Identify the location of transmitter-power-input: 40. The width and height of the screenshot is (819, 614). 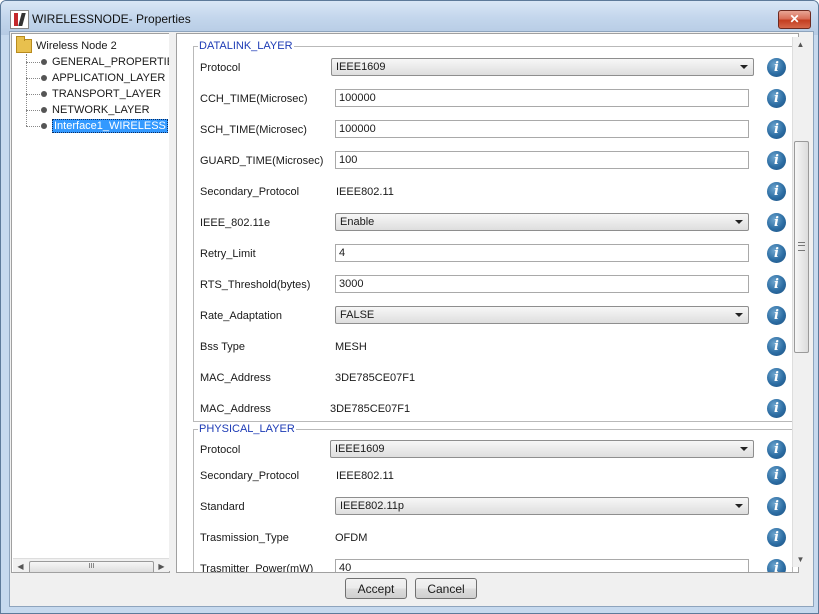
(542, 565).